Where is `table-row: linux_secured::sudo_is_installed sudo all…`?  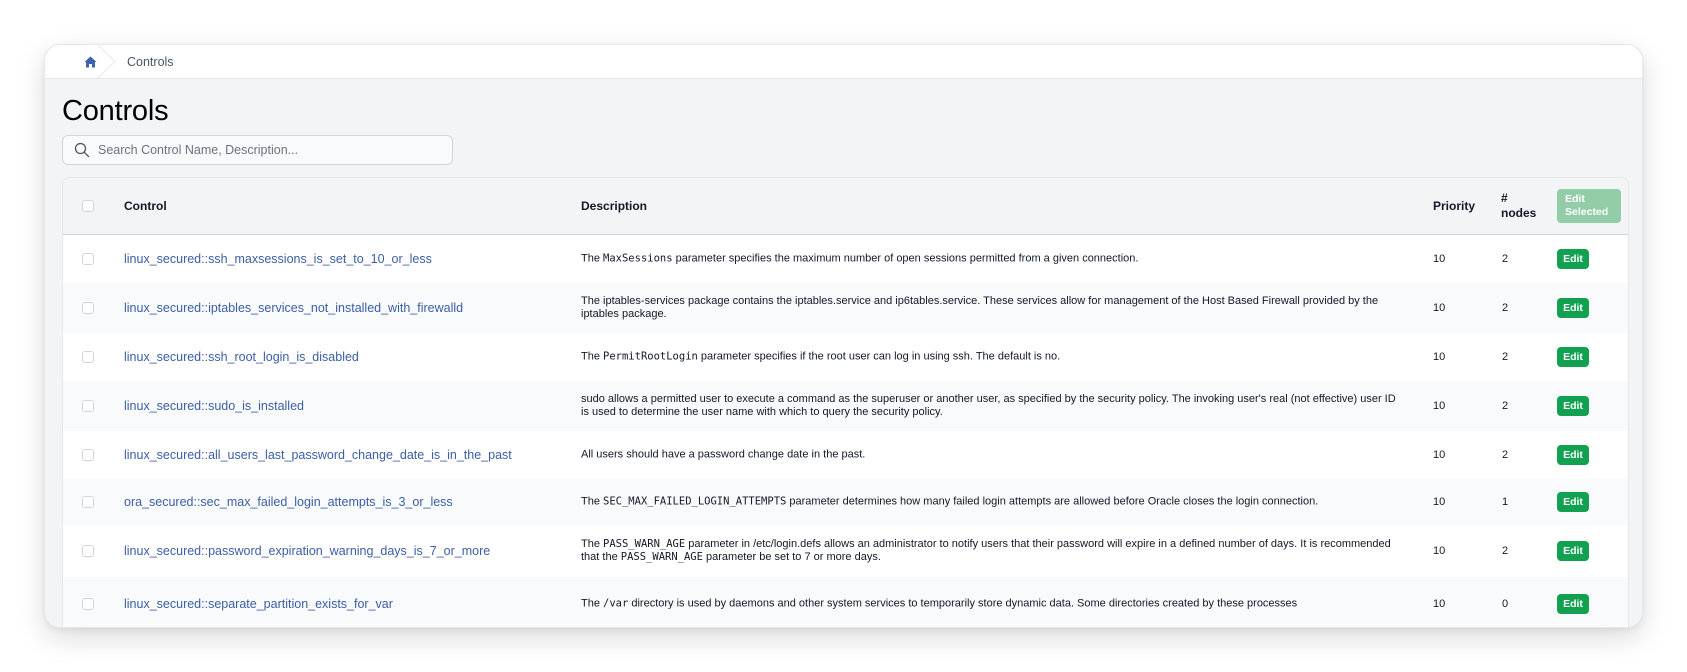 table-row: linux_secured::sudo_is_installed sudo all… is located at coordinates (845, 406).